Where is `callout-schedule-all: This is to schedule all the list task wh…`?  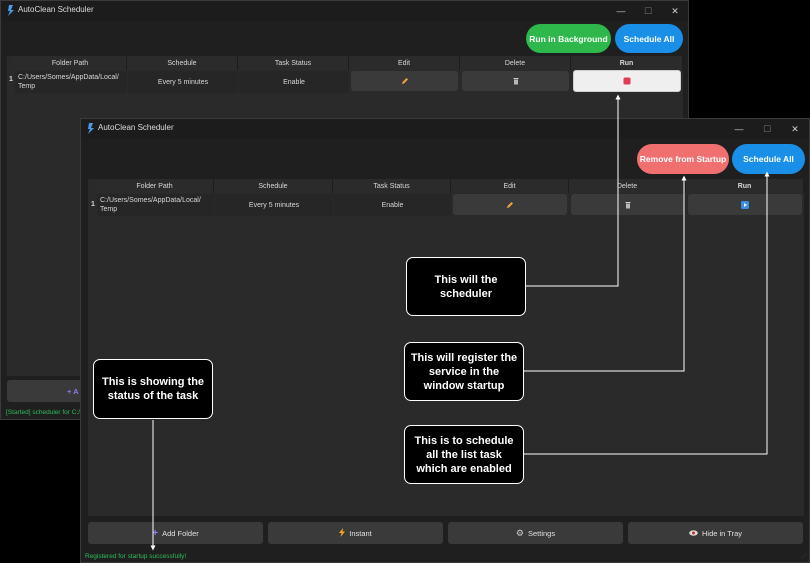 callout-schedule-all: This is to schedule all the list task wh… is located at coordinates (464, 454).